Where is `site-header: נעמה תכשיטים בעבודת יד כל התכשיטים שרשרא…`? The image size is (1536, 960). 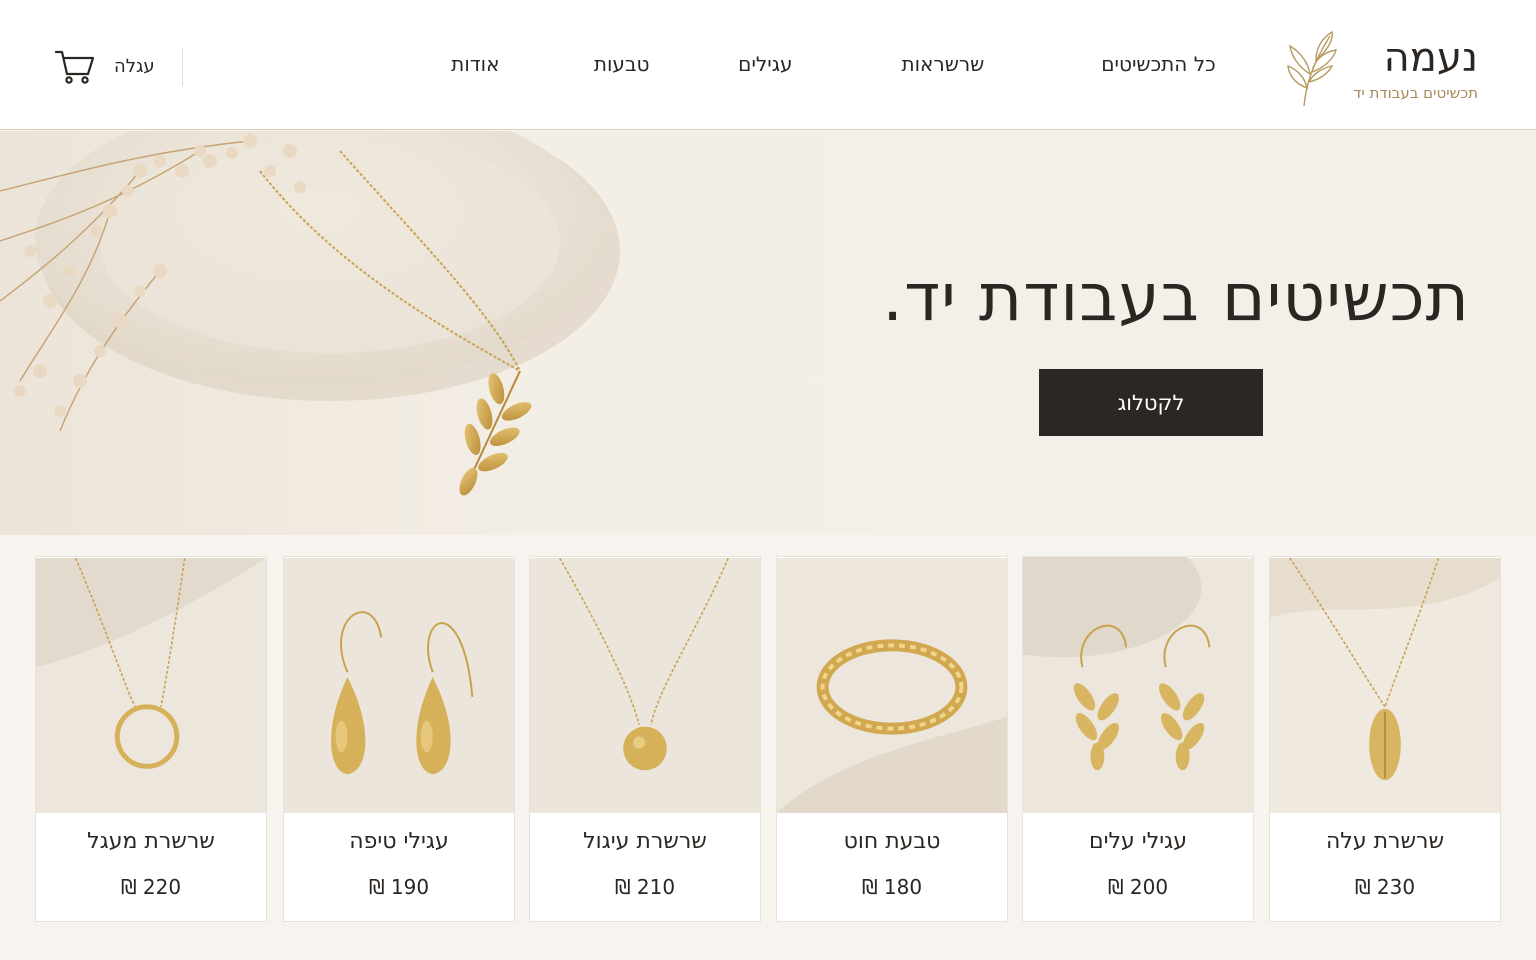 site-header: נעמה תכשיטים בעבודת יד כל התכשיטים שרשרא… is located at coordinates (768, 65).